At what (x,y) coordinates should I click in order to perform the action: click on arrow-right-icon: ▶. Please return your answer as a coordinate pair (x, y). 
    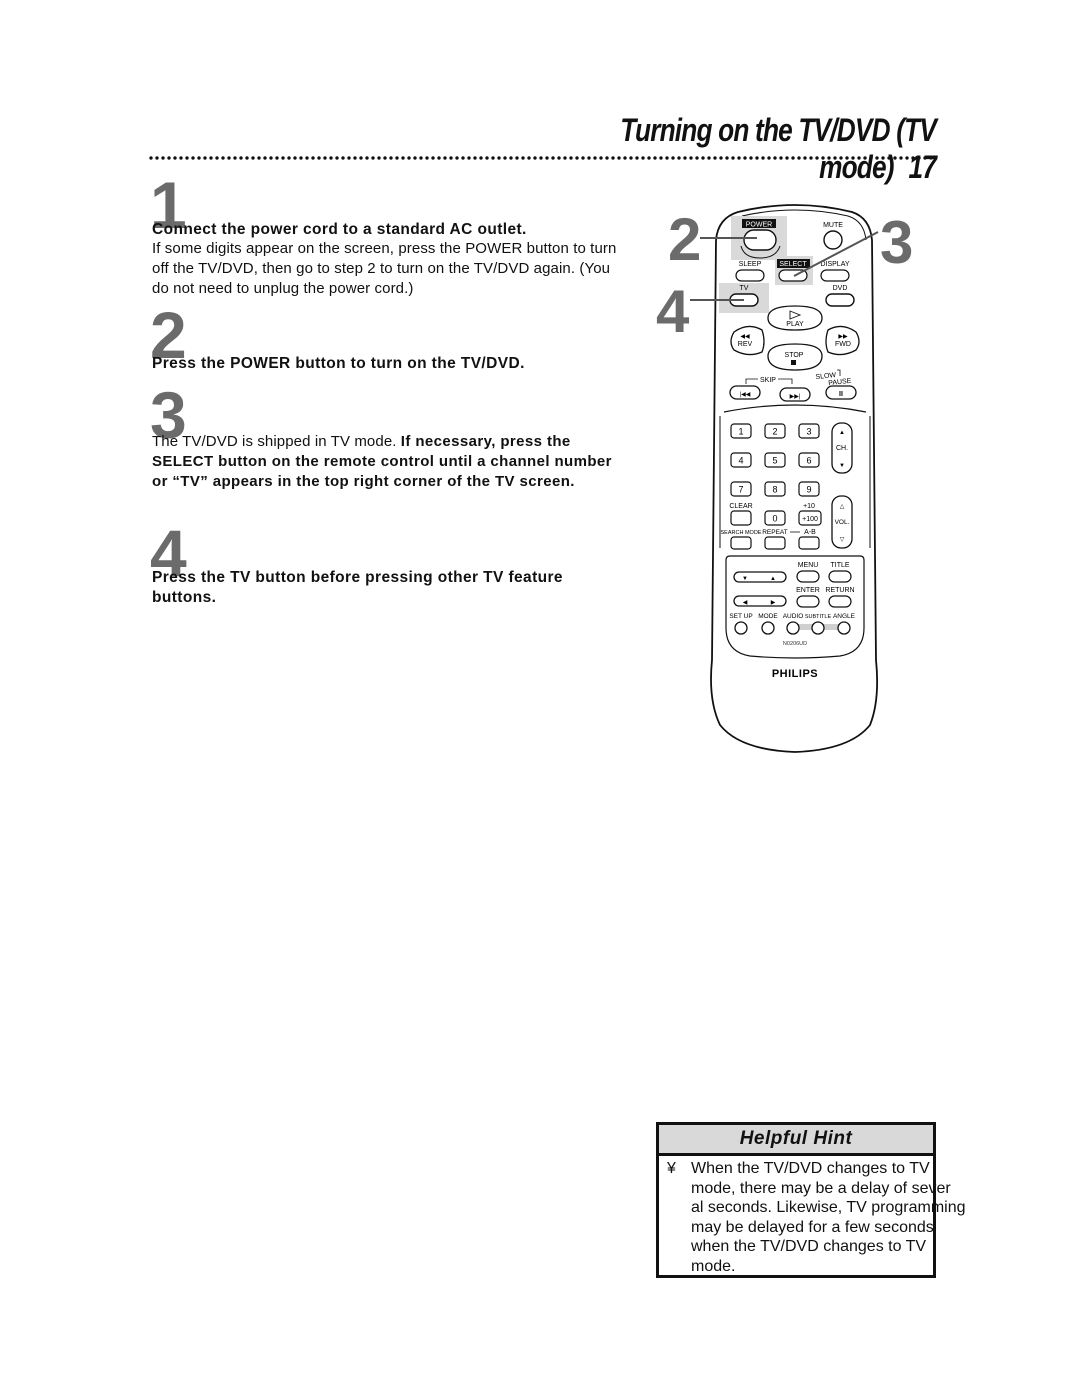
    Looking at the image, I should click on (773, 603).